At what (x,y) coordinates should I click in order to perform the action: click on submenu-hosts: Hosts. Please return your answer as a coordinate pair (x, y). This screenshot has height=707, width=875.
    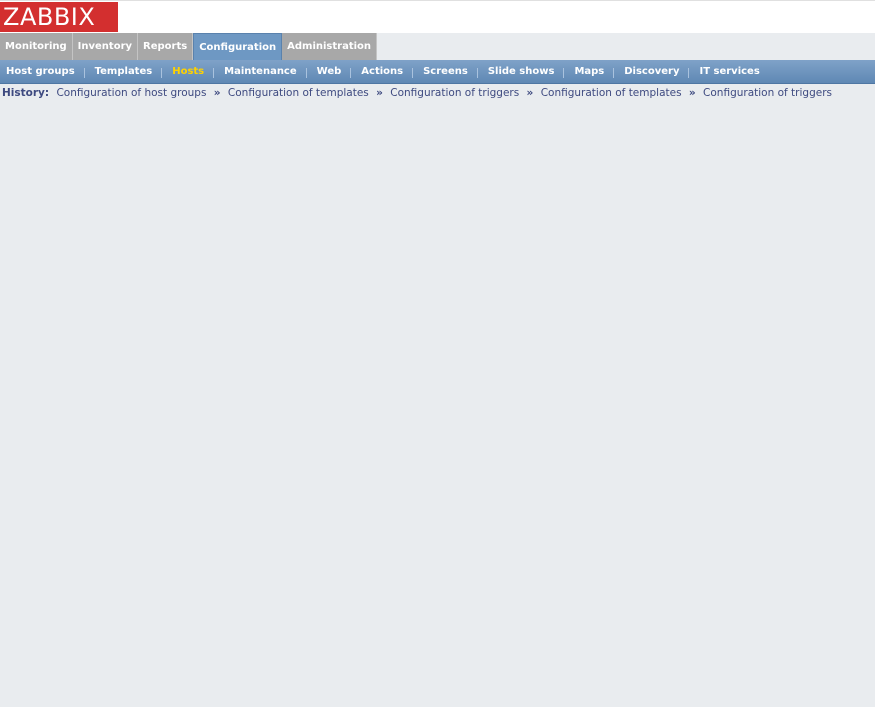
    Looking at the image, I should click on (187, 72).